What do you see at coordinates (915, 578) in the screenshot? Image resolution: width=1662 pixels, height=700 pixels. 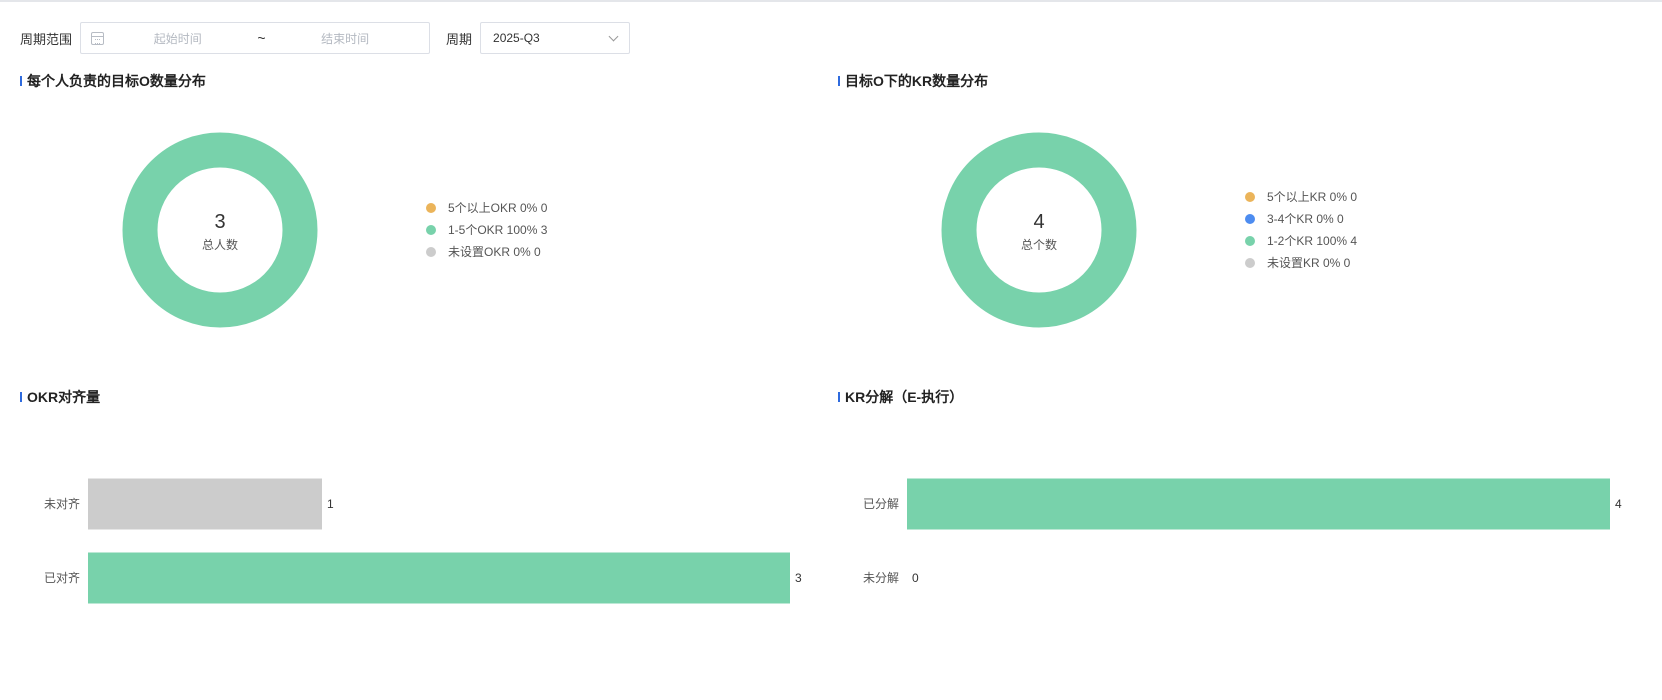 I see `bar-value-label: 0` at bounding box center [915, 578].